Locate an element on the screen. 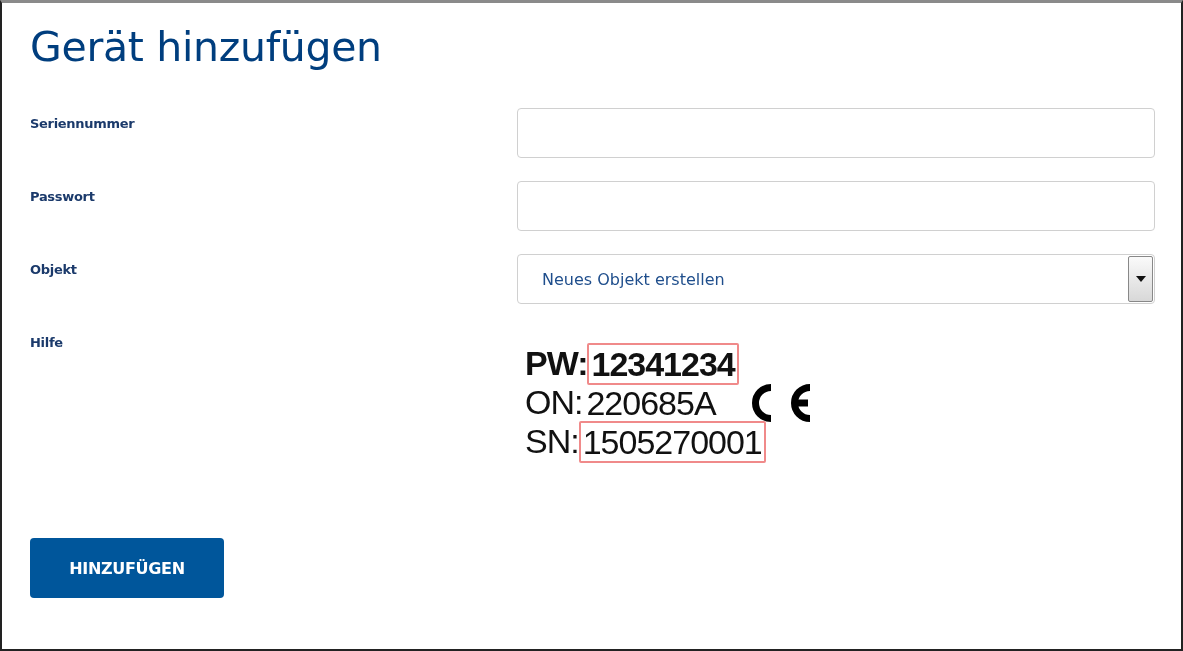  page-title: Gerät hinzufügen is located at coordinates (206, 47).